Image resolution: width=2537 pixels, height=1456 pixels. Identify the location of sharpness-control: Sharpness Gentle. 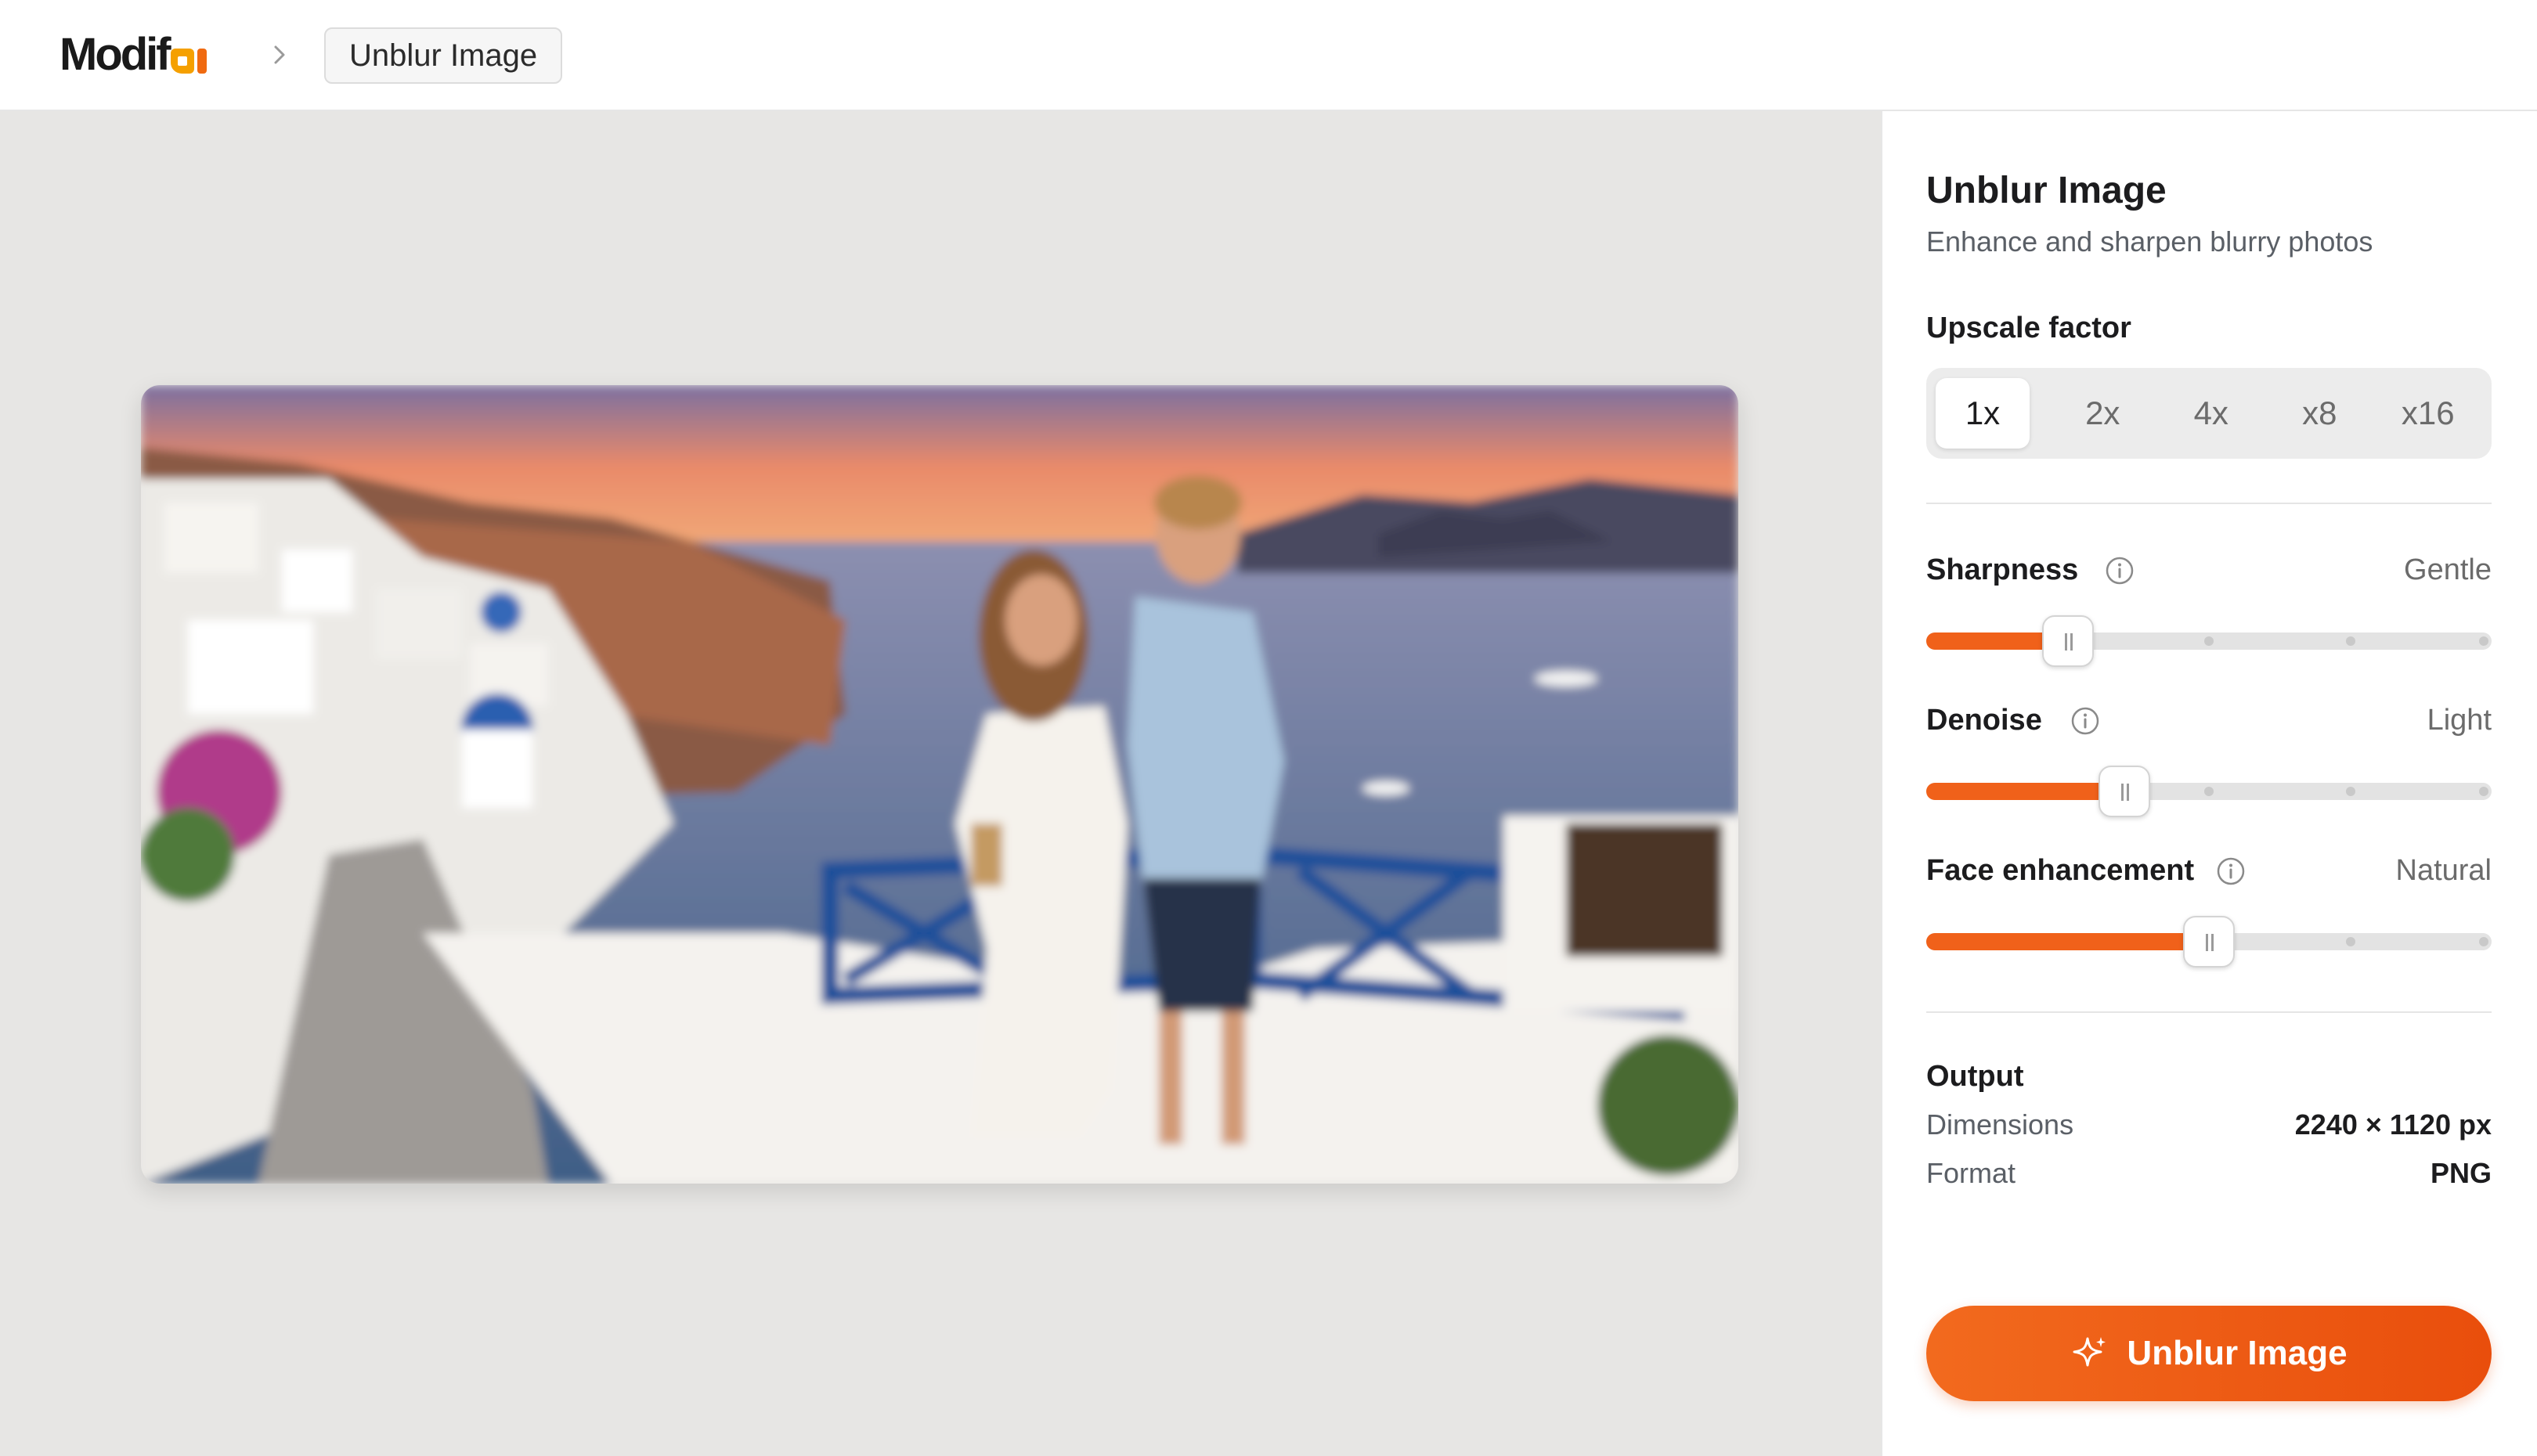
(2209, 613).